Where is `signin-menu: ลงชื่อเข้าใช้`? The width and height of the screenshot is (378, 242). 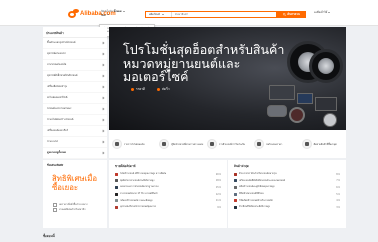
signin-menu: ลงชื่อเข้าใช้ is located at coordinates (322, 13).